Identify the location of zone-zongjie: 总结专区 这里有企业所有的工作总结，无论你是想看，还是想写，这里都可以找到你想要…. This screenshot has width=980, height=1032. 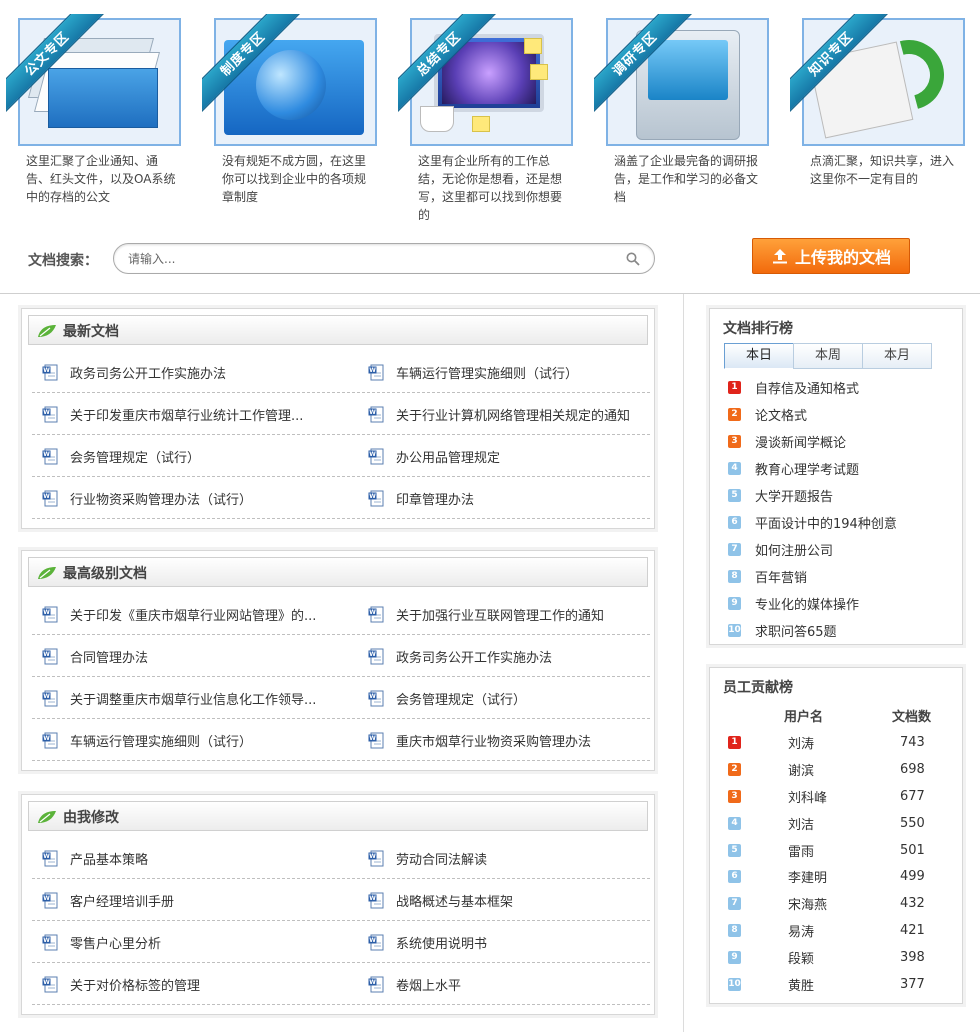
(482, 117).